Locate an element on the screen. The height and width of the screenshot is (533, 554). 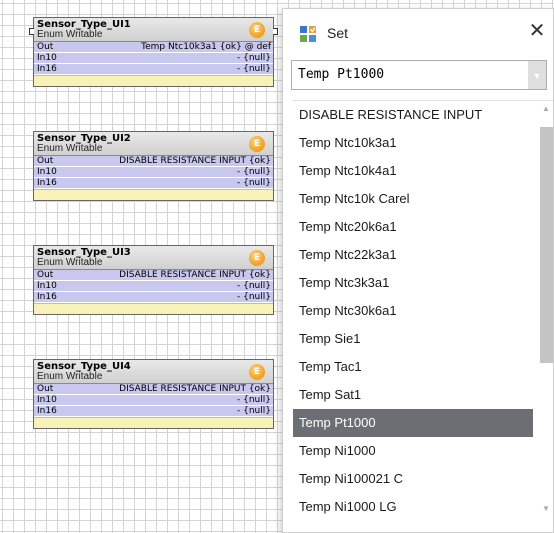
list-option: Temp Ntc10k Carel is located at coordinates (413, 199).